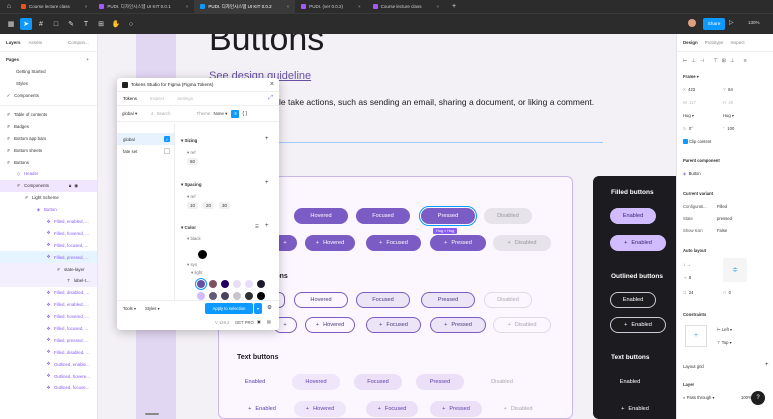 The height and width of the screenshot is (419, 773). What do you see at coordinates (724, 218) in the screenshot?
I see `variant-prop-value: pressed` at bounding box center [724, 218].